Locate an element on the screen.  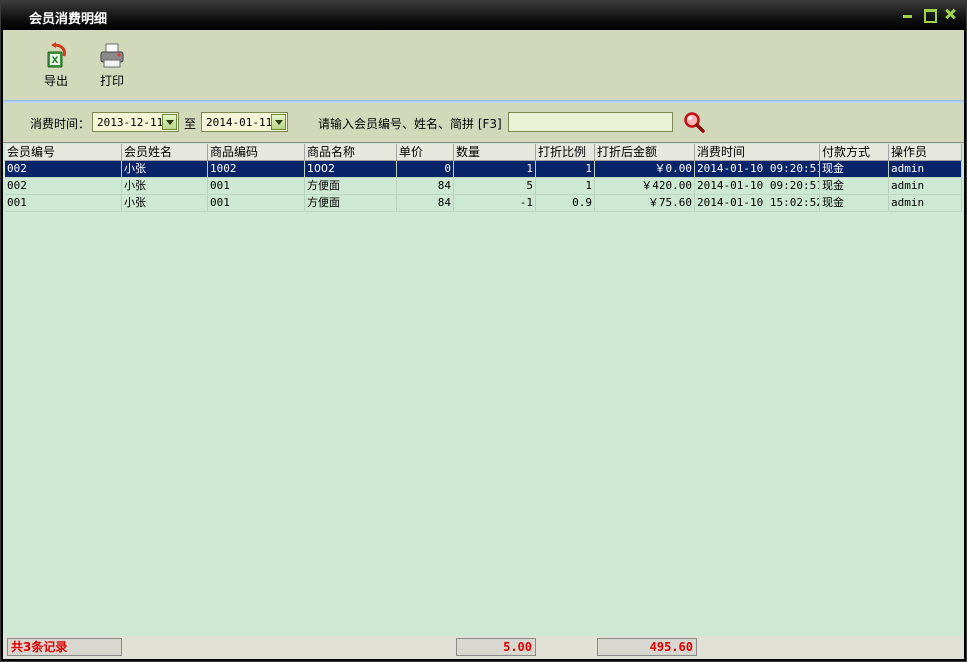
minimize-icon is located at coordinates (908, 14).